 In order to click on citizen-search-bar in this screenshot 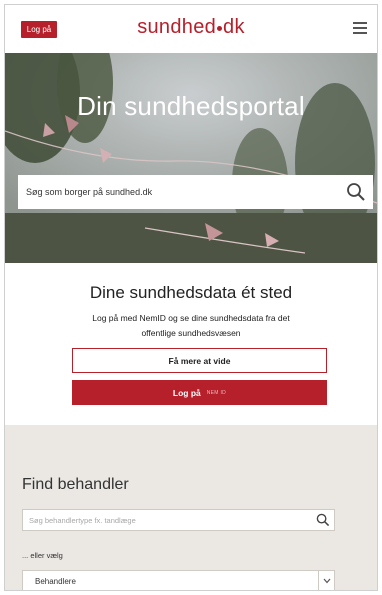, I will do `click(195, 192)`.